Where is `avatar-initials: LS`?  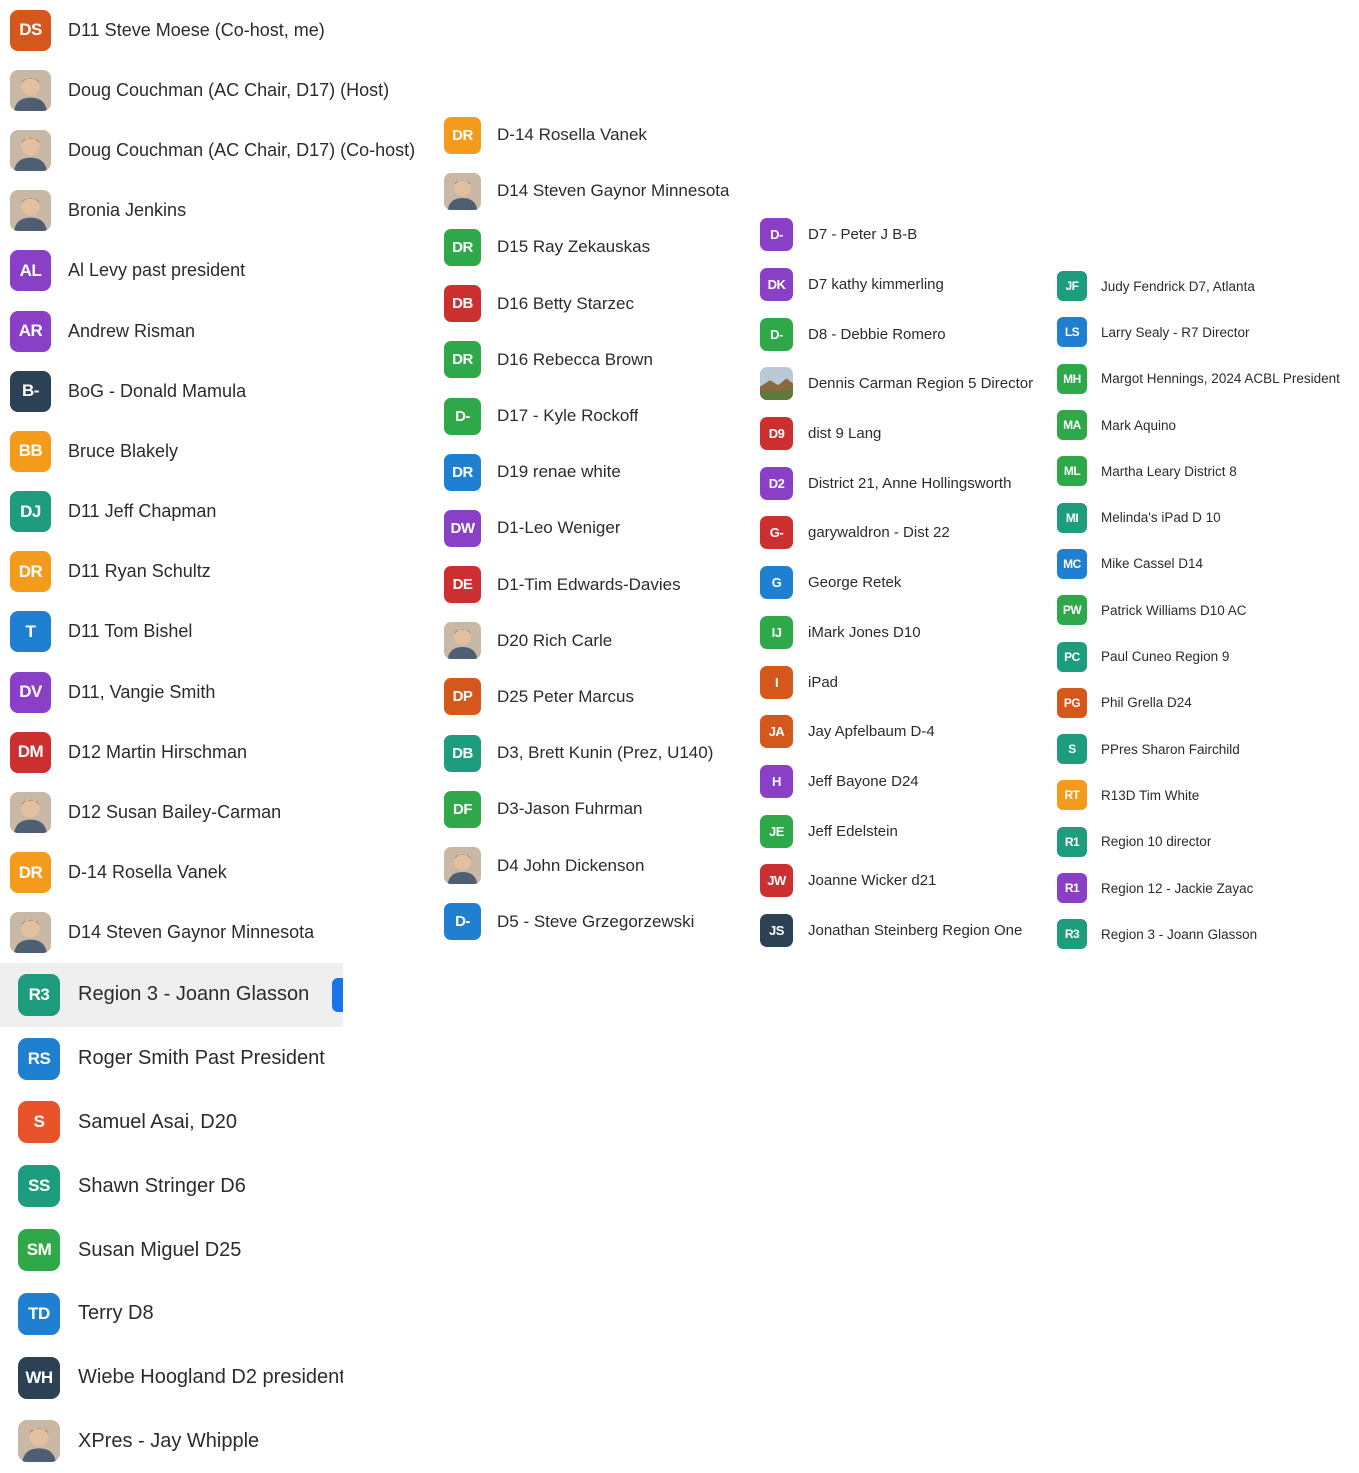
avatar-initials: LS is located at coordinates (1072, 332).